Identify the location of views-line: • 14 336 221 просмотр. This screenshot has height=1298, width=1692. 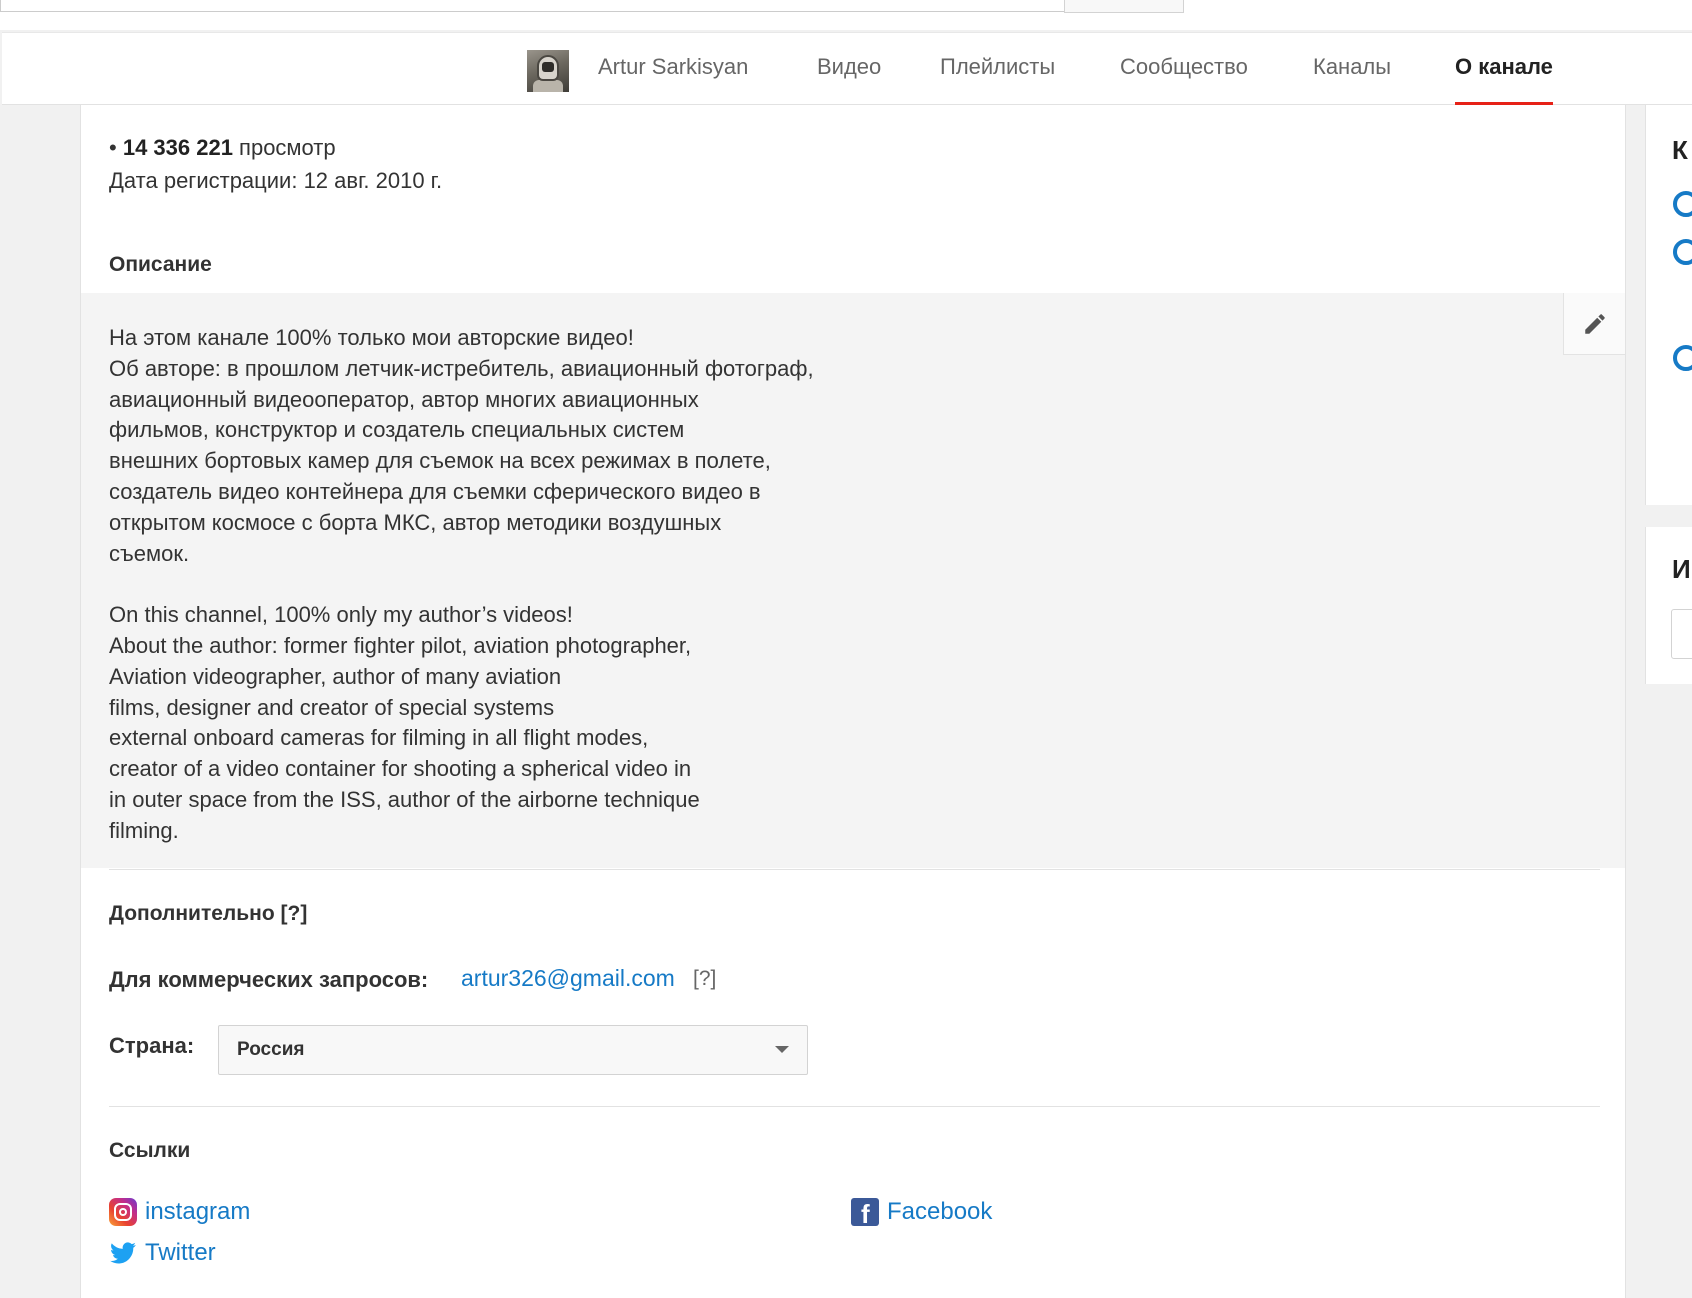
(275, 147).